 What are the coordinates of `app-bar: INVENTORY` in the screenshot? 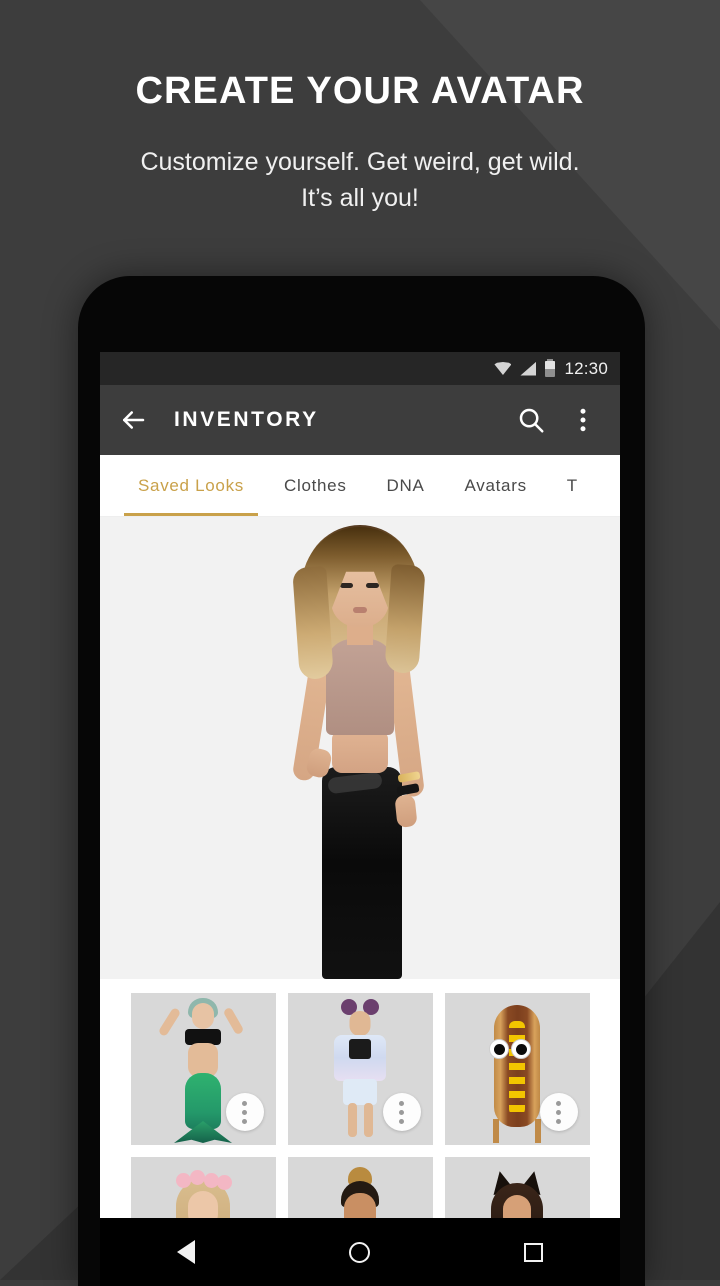 It's located at (360, 420).